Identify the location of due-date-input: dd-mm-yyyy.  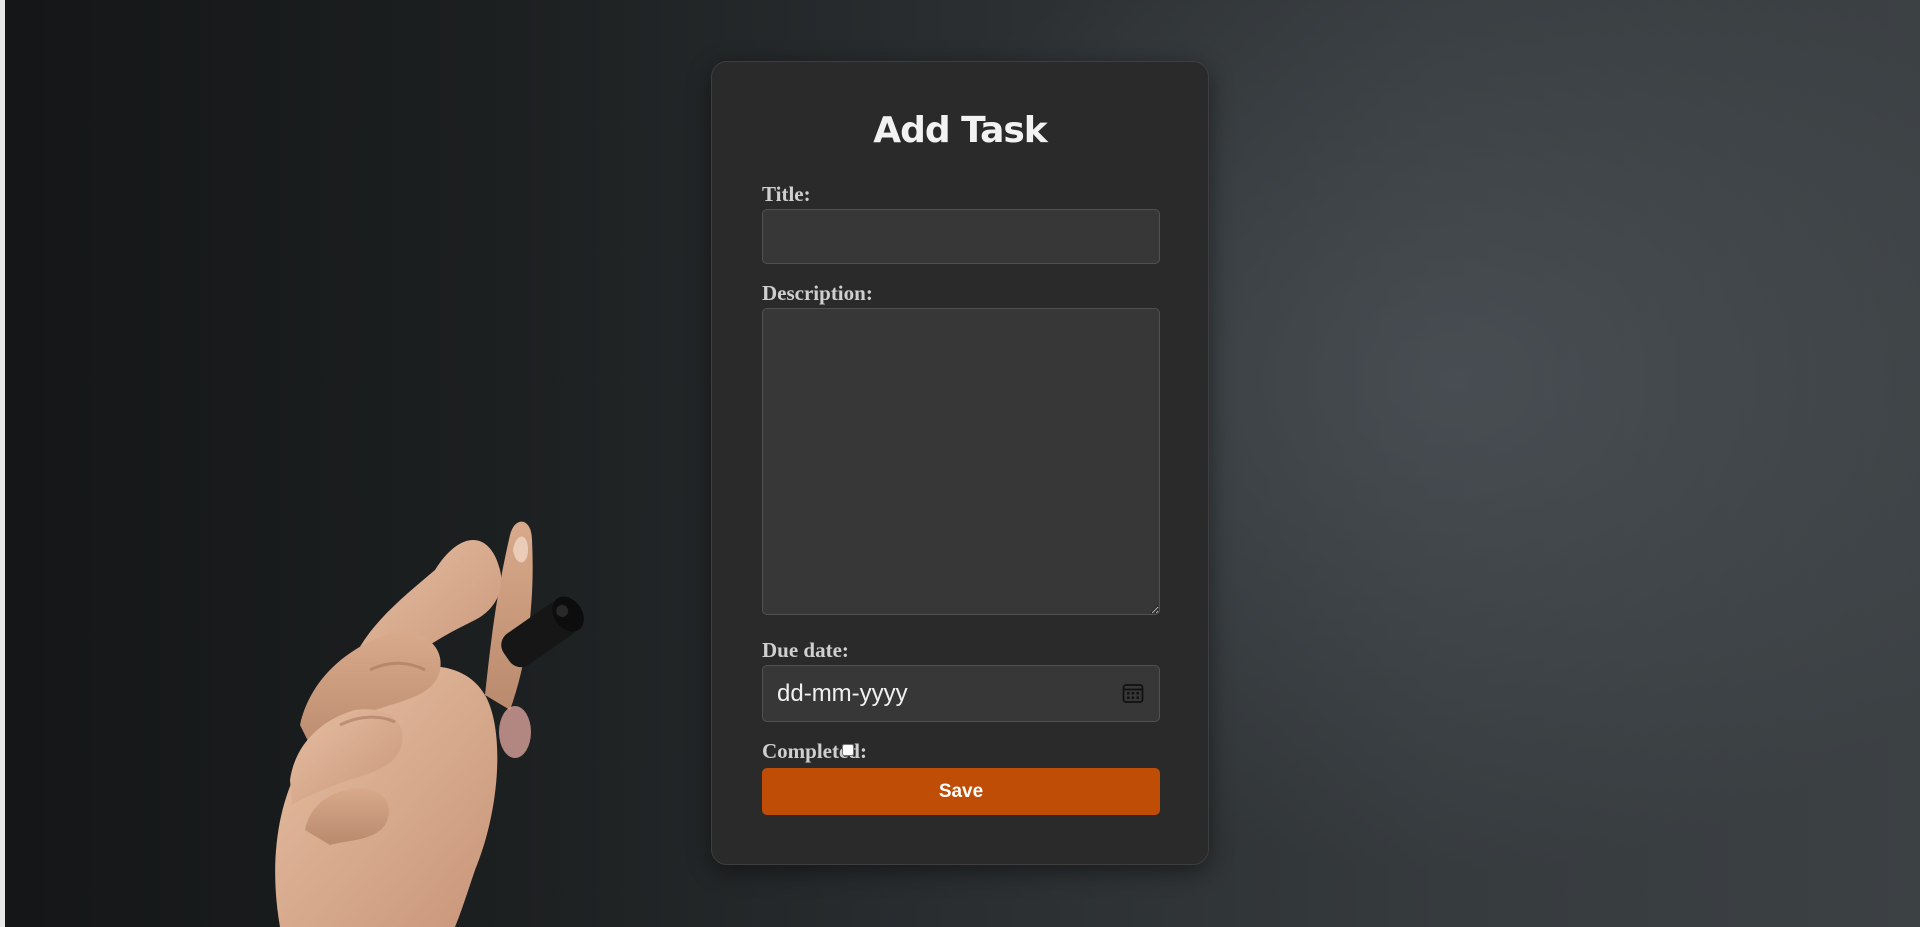
(961, 693).